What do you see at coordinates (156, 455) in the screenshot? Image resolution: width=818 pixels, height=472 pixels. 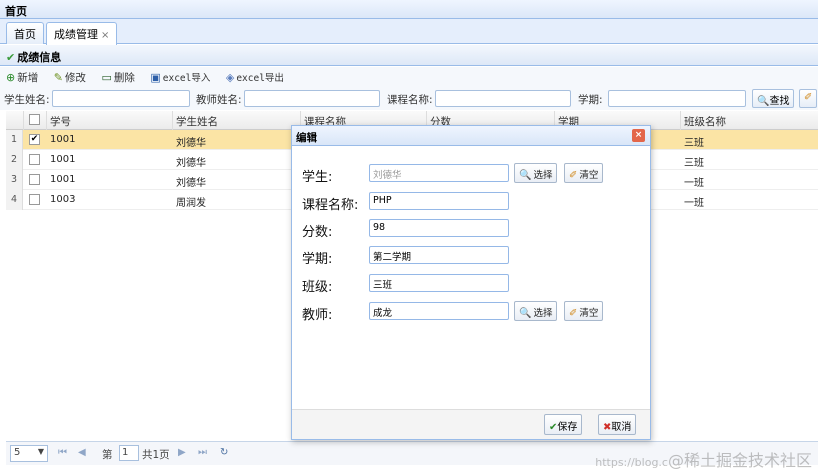 I see `page-total: 共1页` at bounding box center [156, 455].